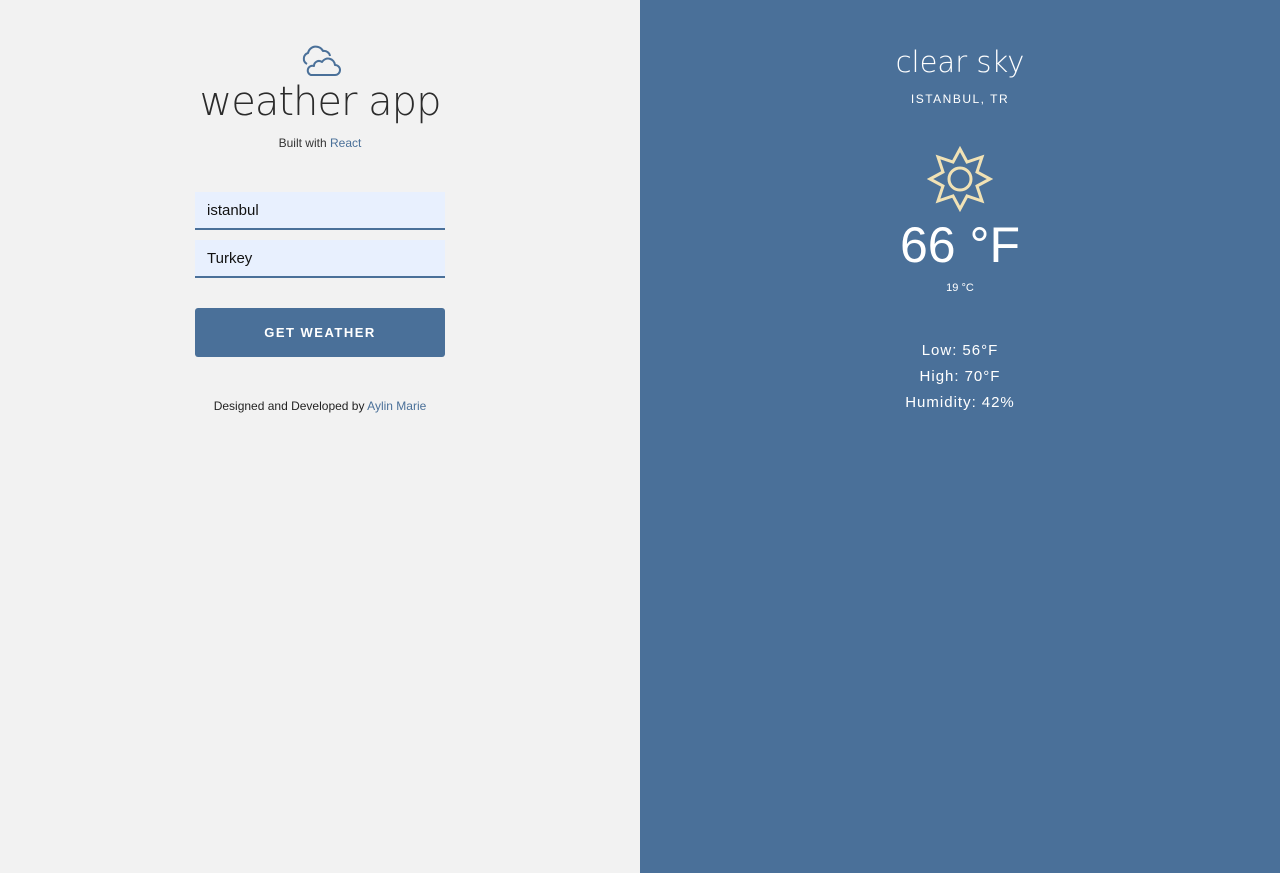  I want to click on weather-condition: clear sky, so click(960, 62).